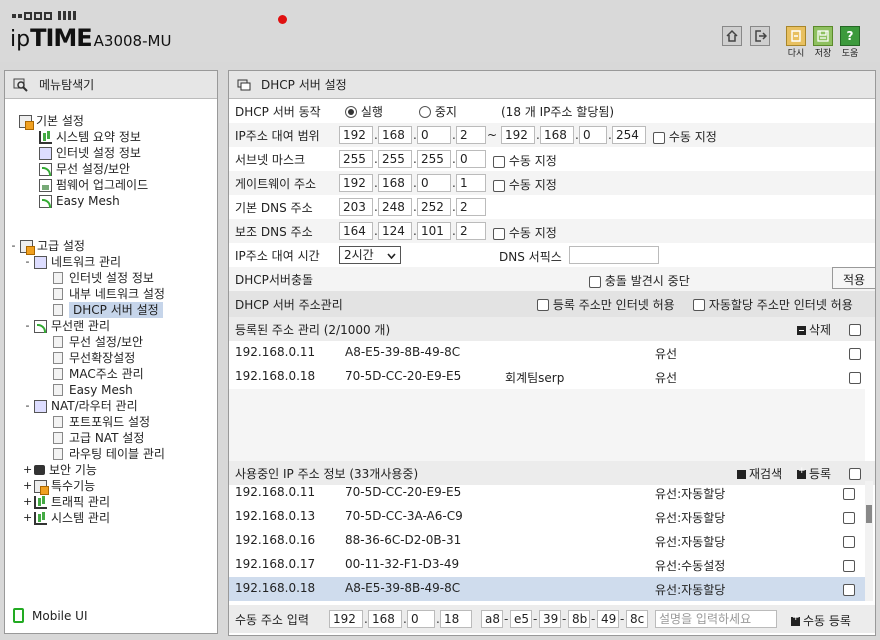  I want to click on manual-register-button: 수동 등록, so click(821, 620).